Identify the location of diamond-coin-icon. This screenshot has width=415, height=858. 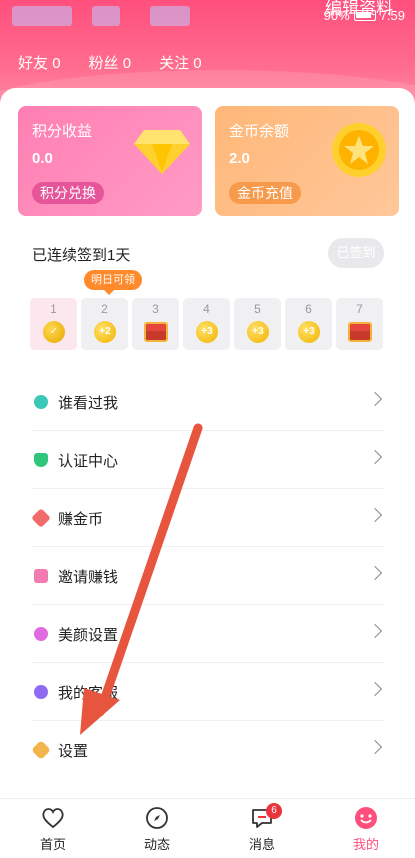
(41, 518).